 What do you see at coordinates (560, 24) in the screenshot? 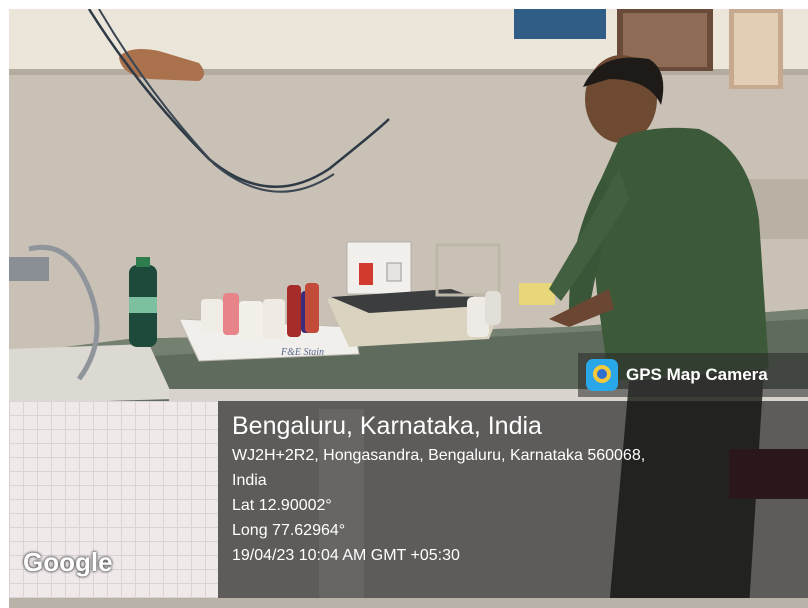
I see `poster` at bounding box center [560, 24].